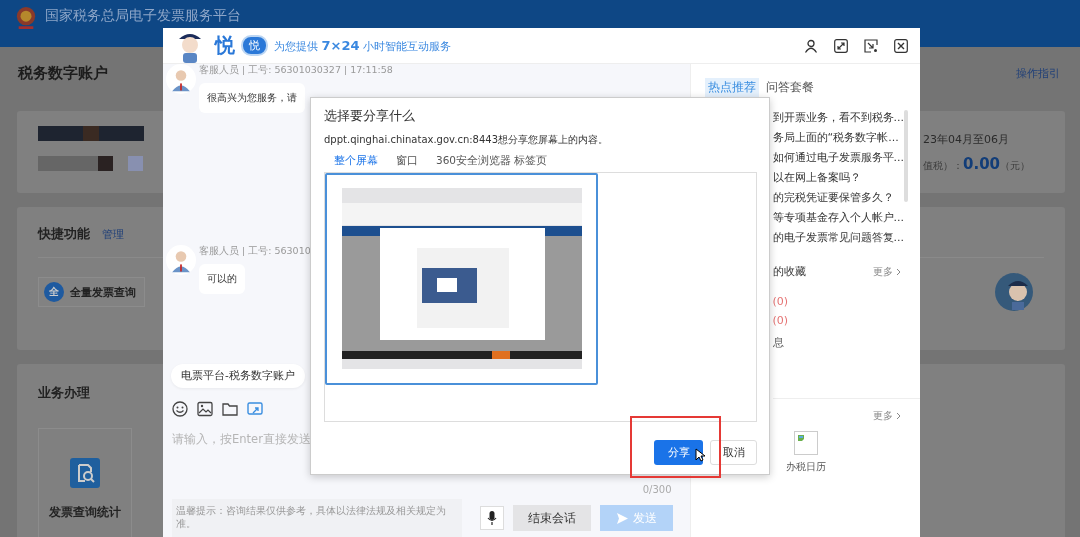 This screenshot has height=537, width=1080. What do you see at coordinates (789, 271) in the screenshot?
I see `favorites-title: 的收藏` at bounding box center [789, 271].